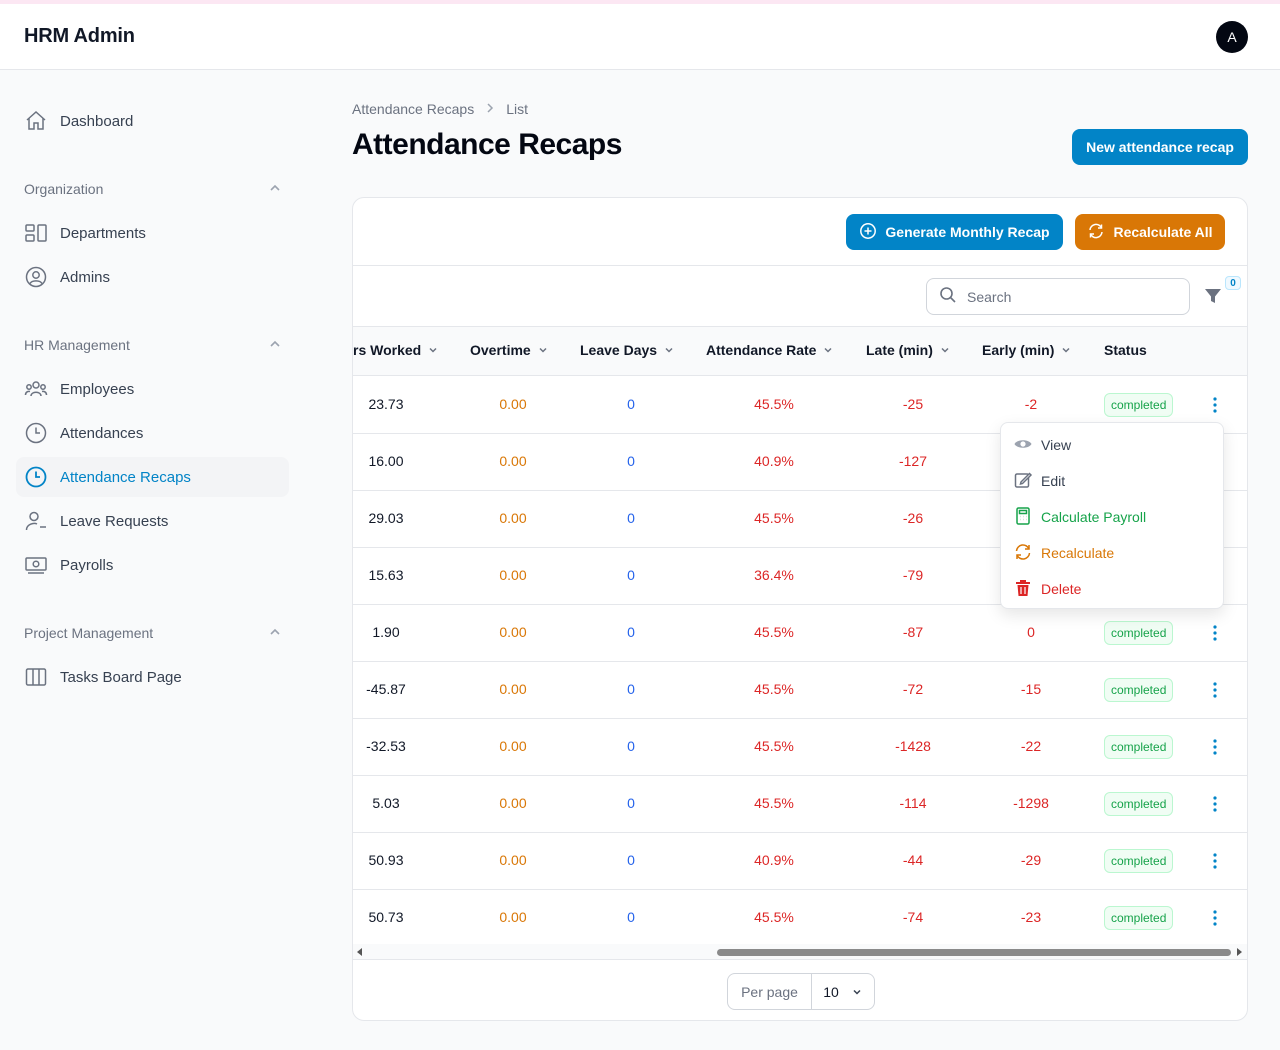 The height and width of the screenshot is (1050, 1280). I want to click on table-row: 50.73 0.00 0 45.5% -74 -23 completed, so click(800, 918).